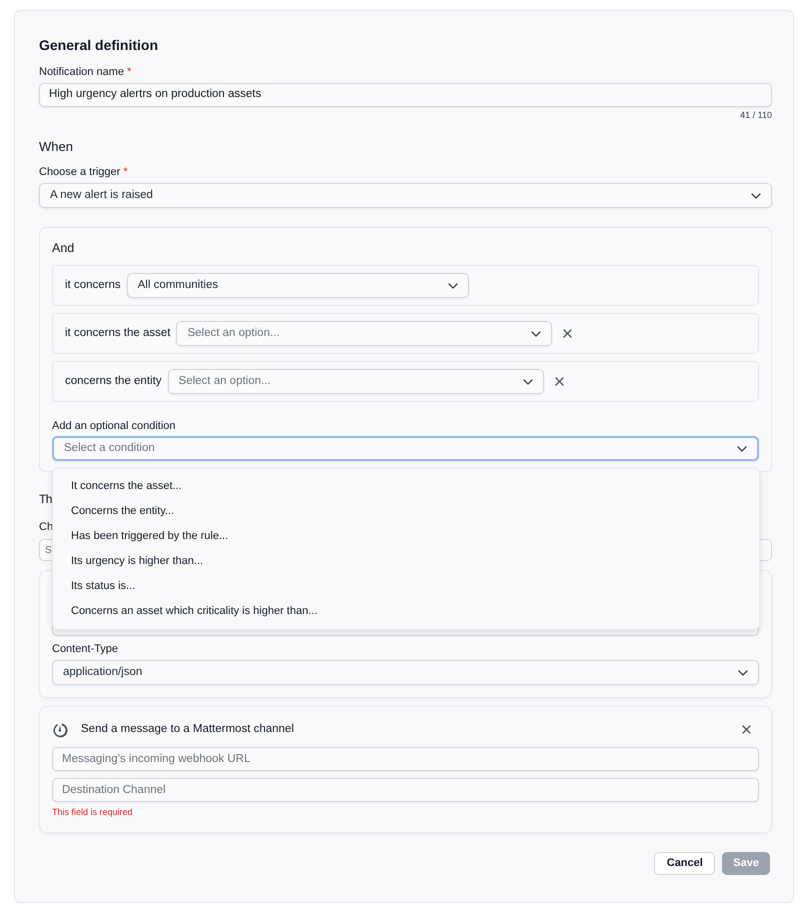 Image resolution: width=803 pixels, height=916 pixels. Describe the element at coordinates (113, 381) in the screenshot. I see `condition-label: concerns the entity` at that location.